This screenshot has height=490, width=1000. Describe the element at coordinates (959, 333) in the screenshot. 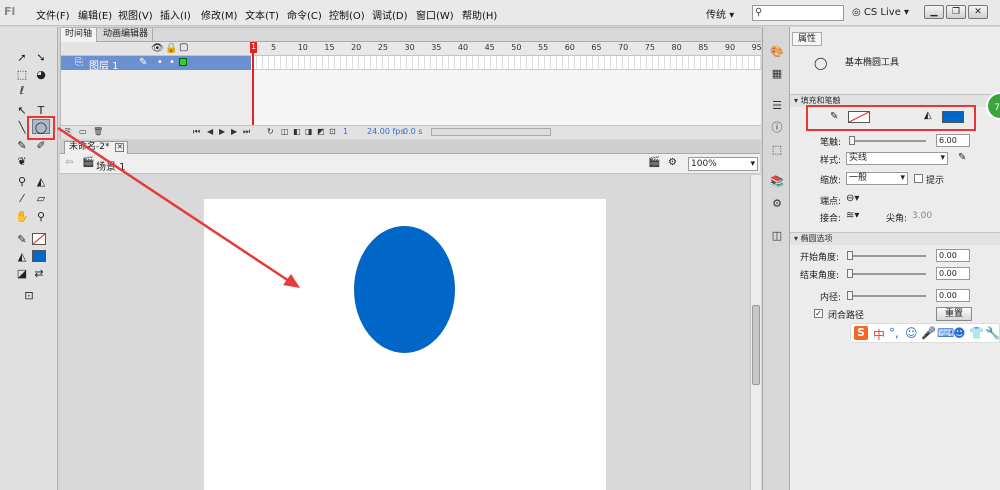

I see `user-icon: ☻` at that location.